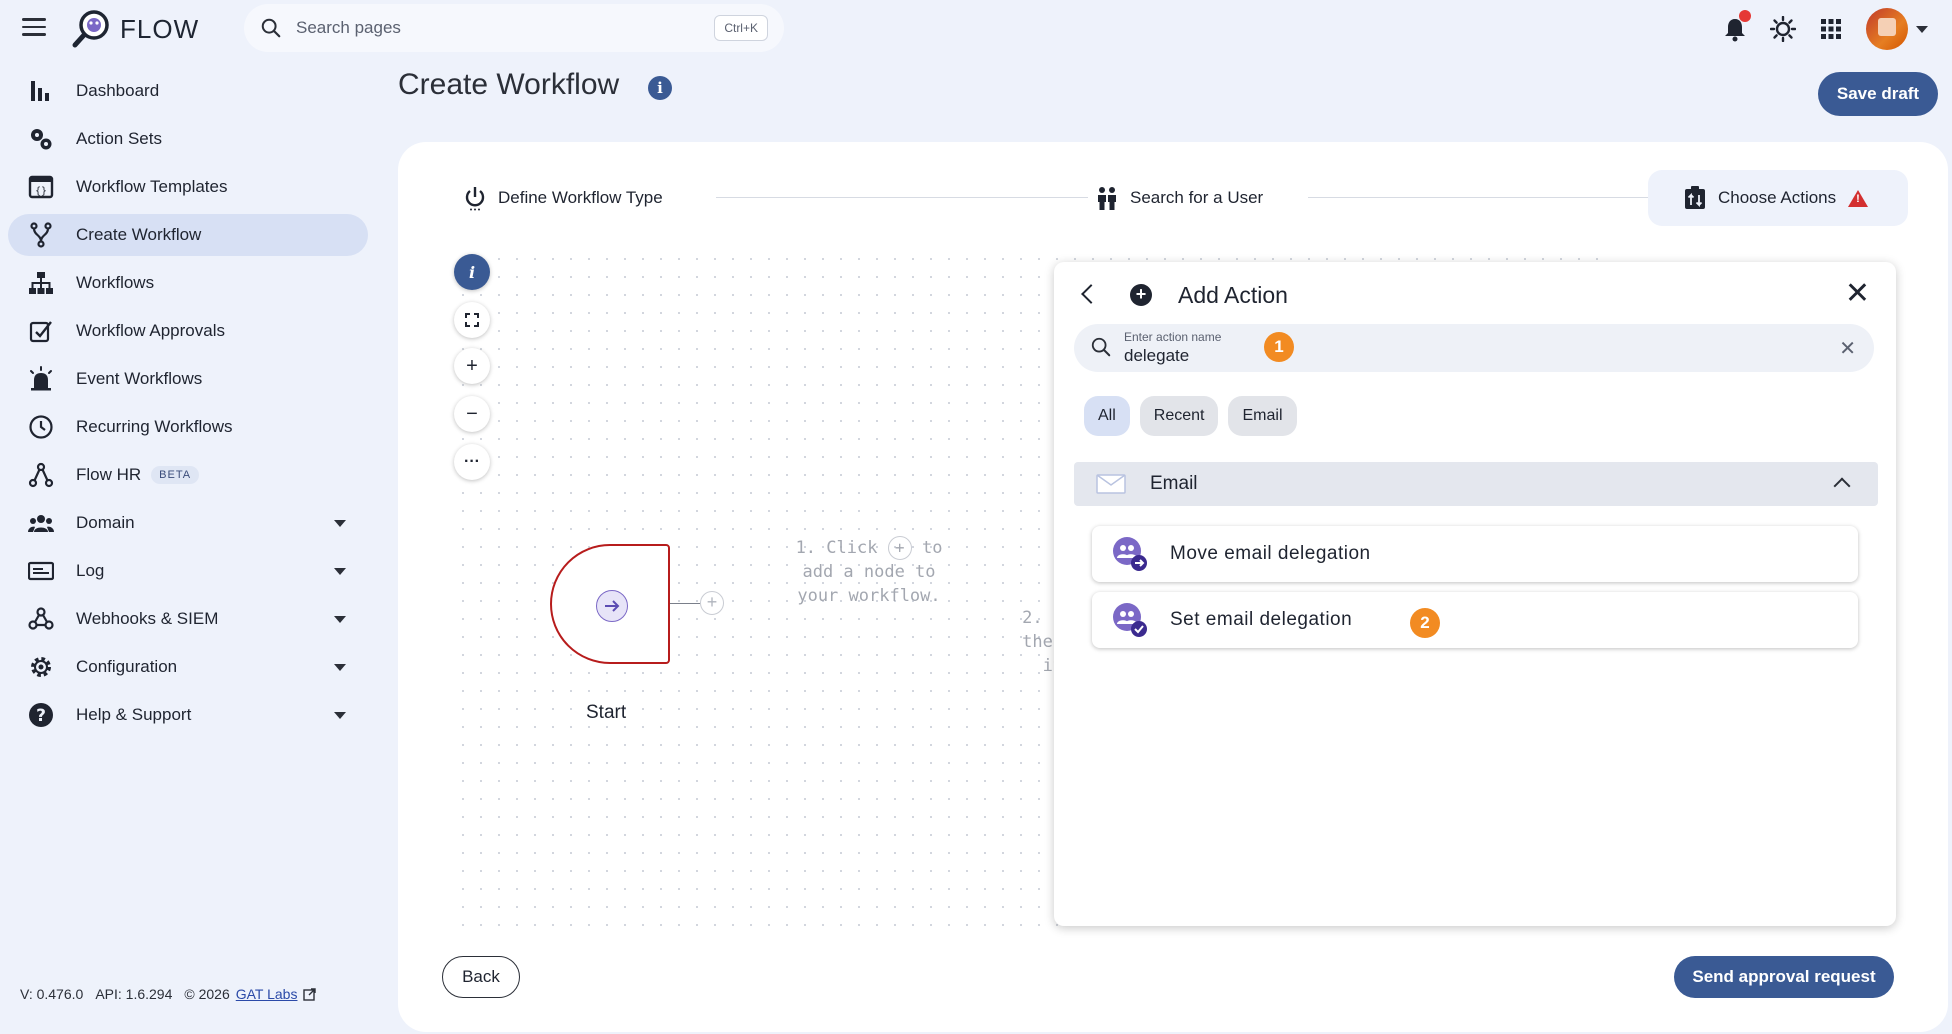 Image resolution: width=1952 pixels, height=1034 pixels. Describe the element at coordinates (119, 138) in the screenshot. I see `sidebar-item-label: Action Sets` at that location.